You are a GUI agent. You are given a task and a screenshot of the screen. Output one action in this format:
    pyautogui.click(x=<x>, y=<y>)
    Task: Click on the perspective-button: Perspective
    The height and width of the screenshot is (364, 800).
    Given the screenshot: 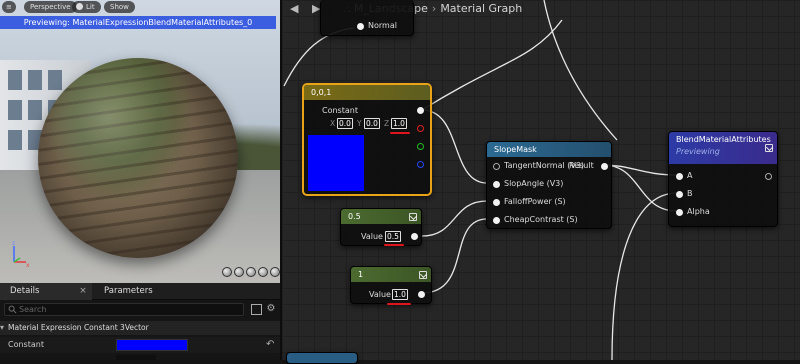 What is the action you would take?
    pyautogui.click(x=50, y=7)
    